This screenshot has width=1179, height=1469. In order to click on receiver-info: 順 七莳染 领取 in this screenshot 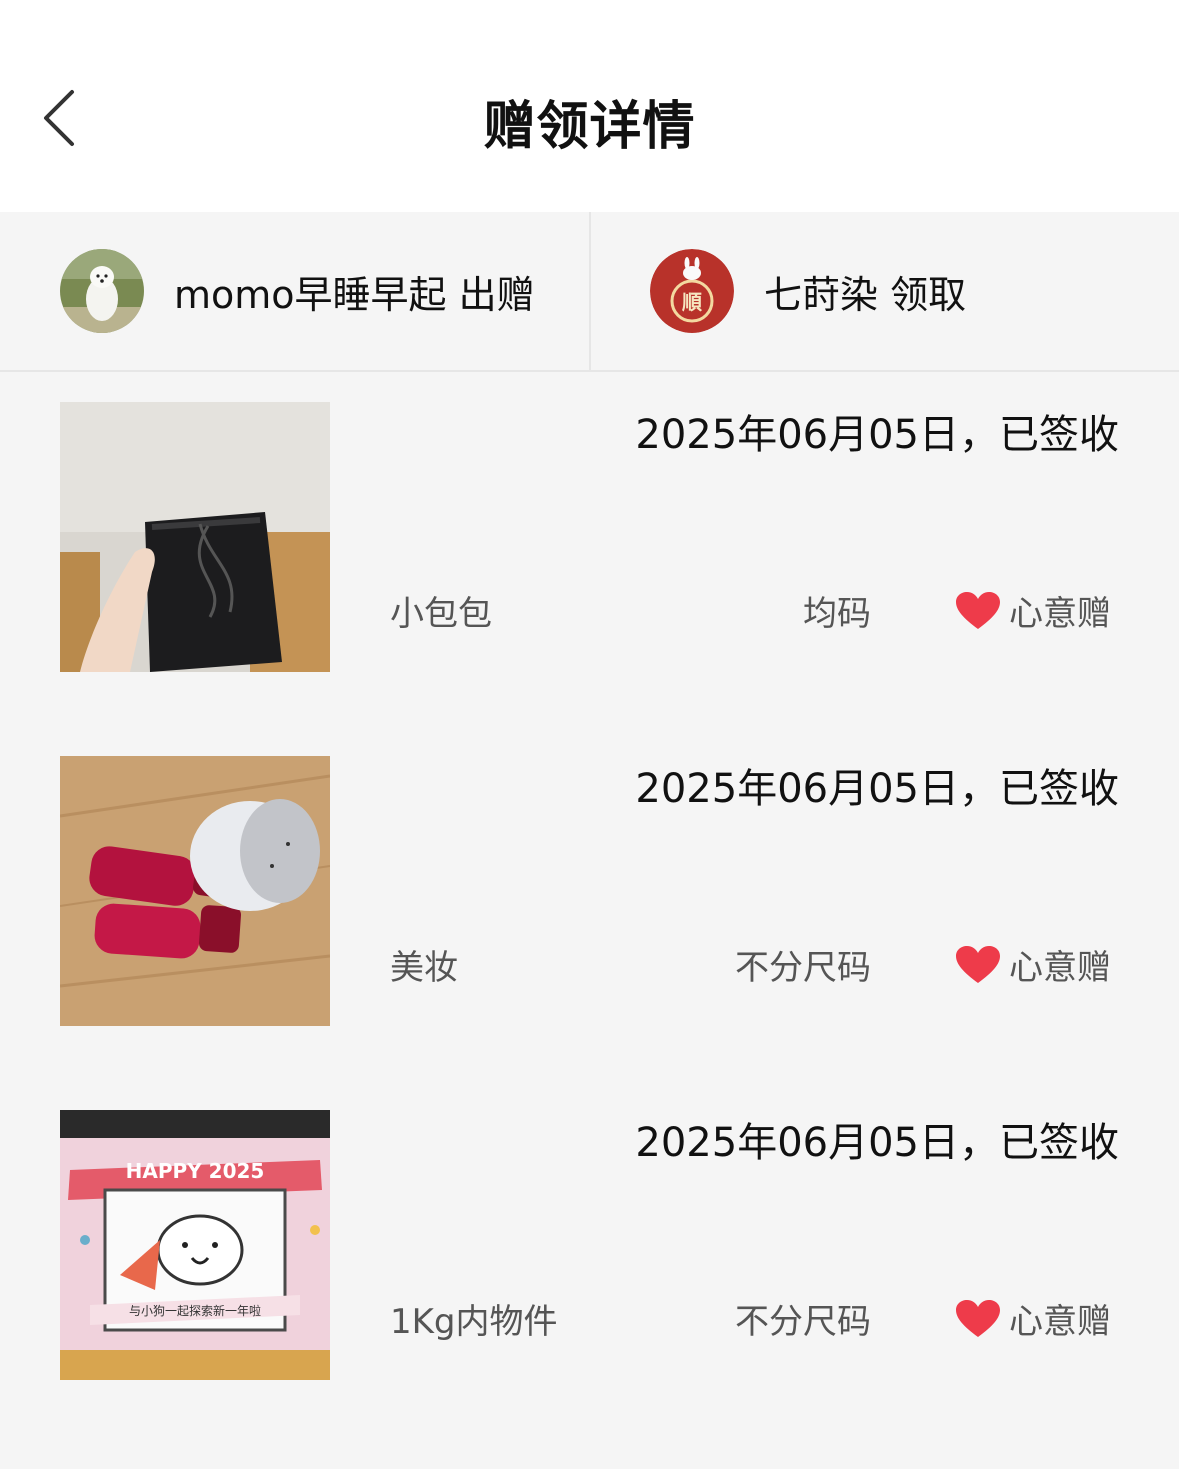, I will do `click(808, 291)`.